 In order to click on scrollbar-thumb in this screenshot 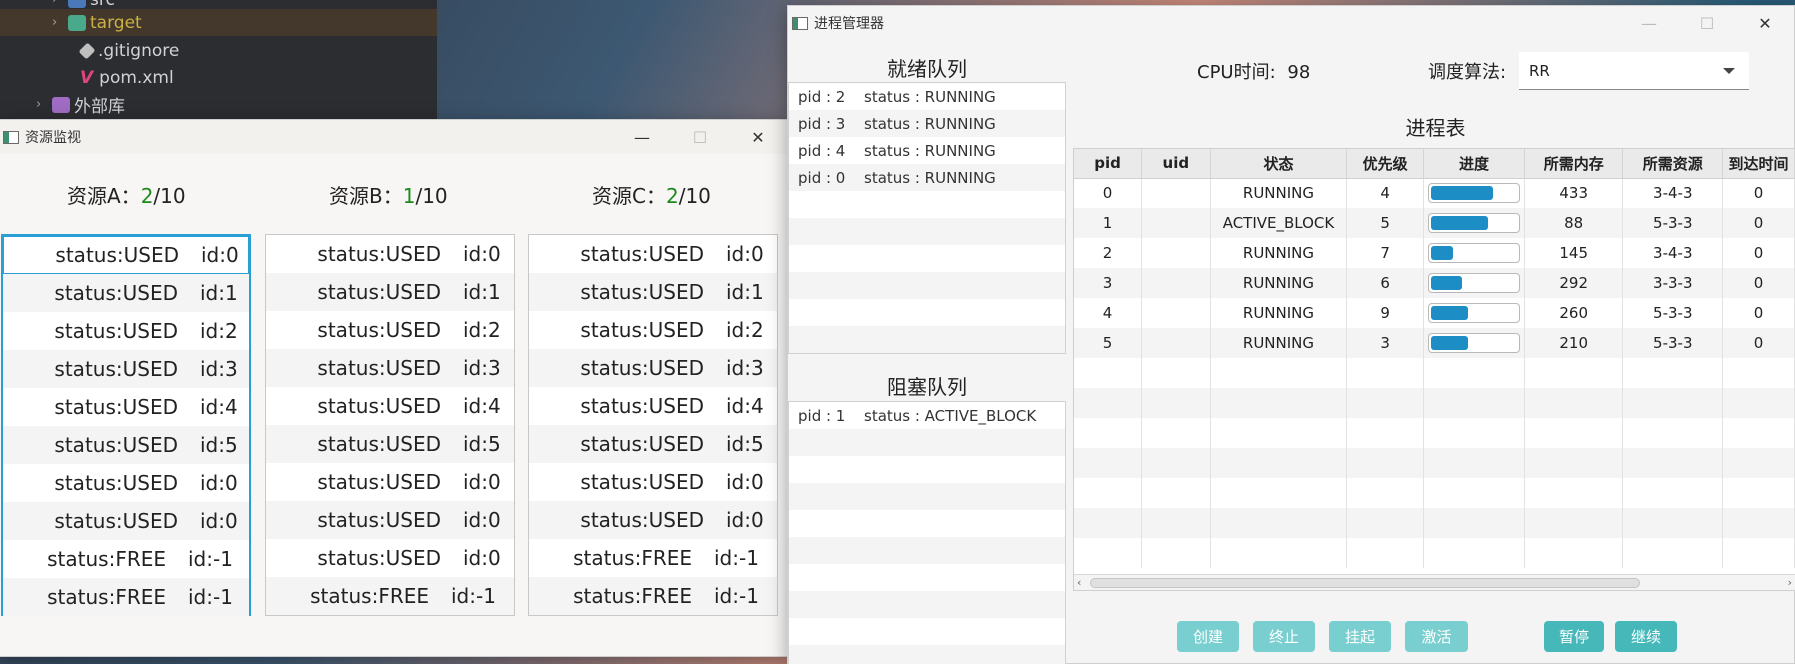, I will do `click(1365, 583)`.